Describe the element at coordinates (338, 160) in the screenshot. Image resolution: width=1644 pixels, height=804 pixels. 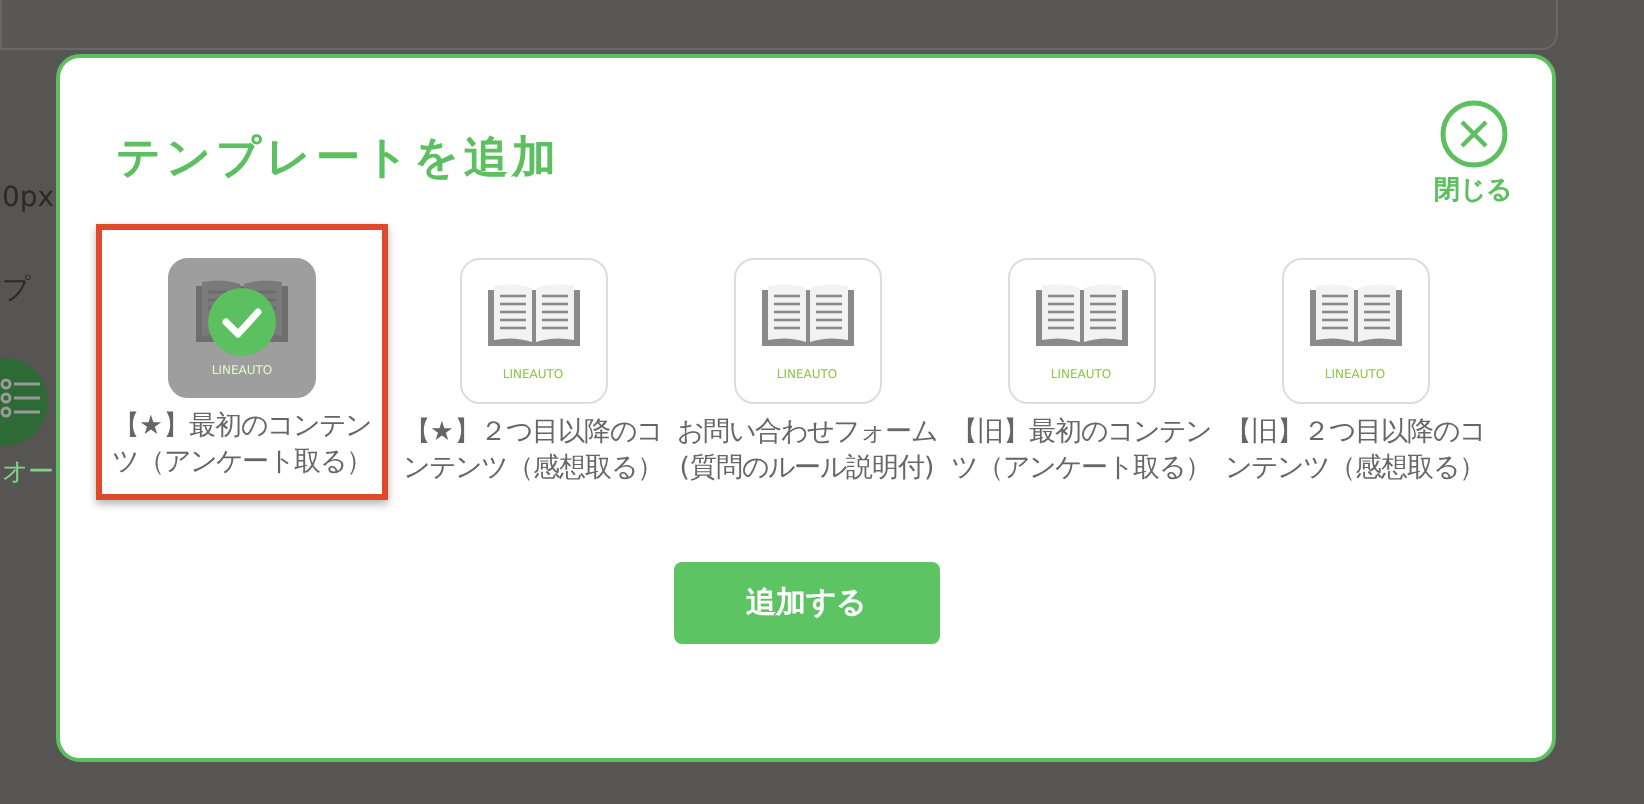
I see `dialog-title: テンプレートを追加` at that location.